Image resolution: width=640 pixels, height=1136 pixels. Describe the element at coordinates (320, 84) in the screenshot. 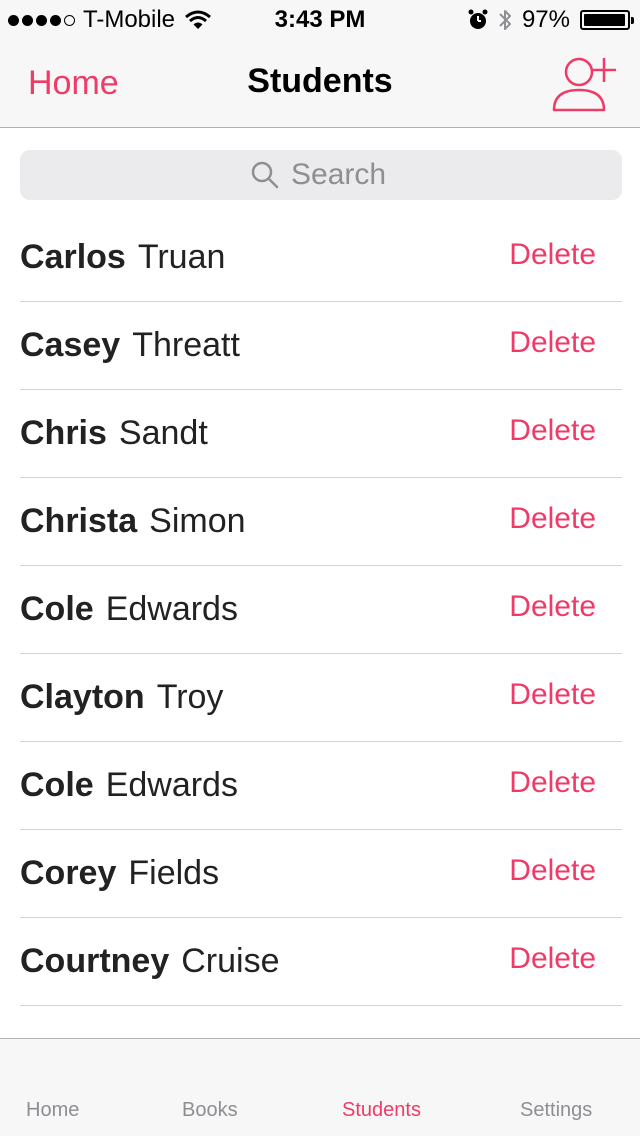

I see `nav-bar: Home Students` at that location.